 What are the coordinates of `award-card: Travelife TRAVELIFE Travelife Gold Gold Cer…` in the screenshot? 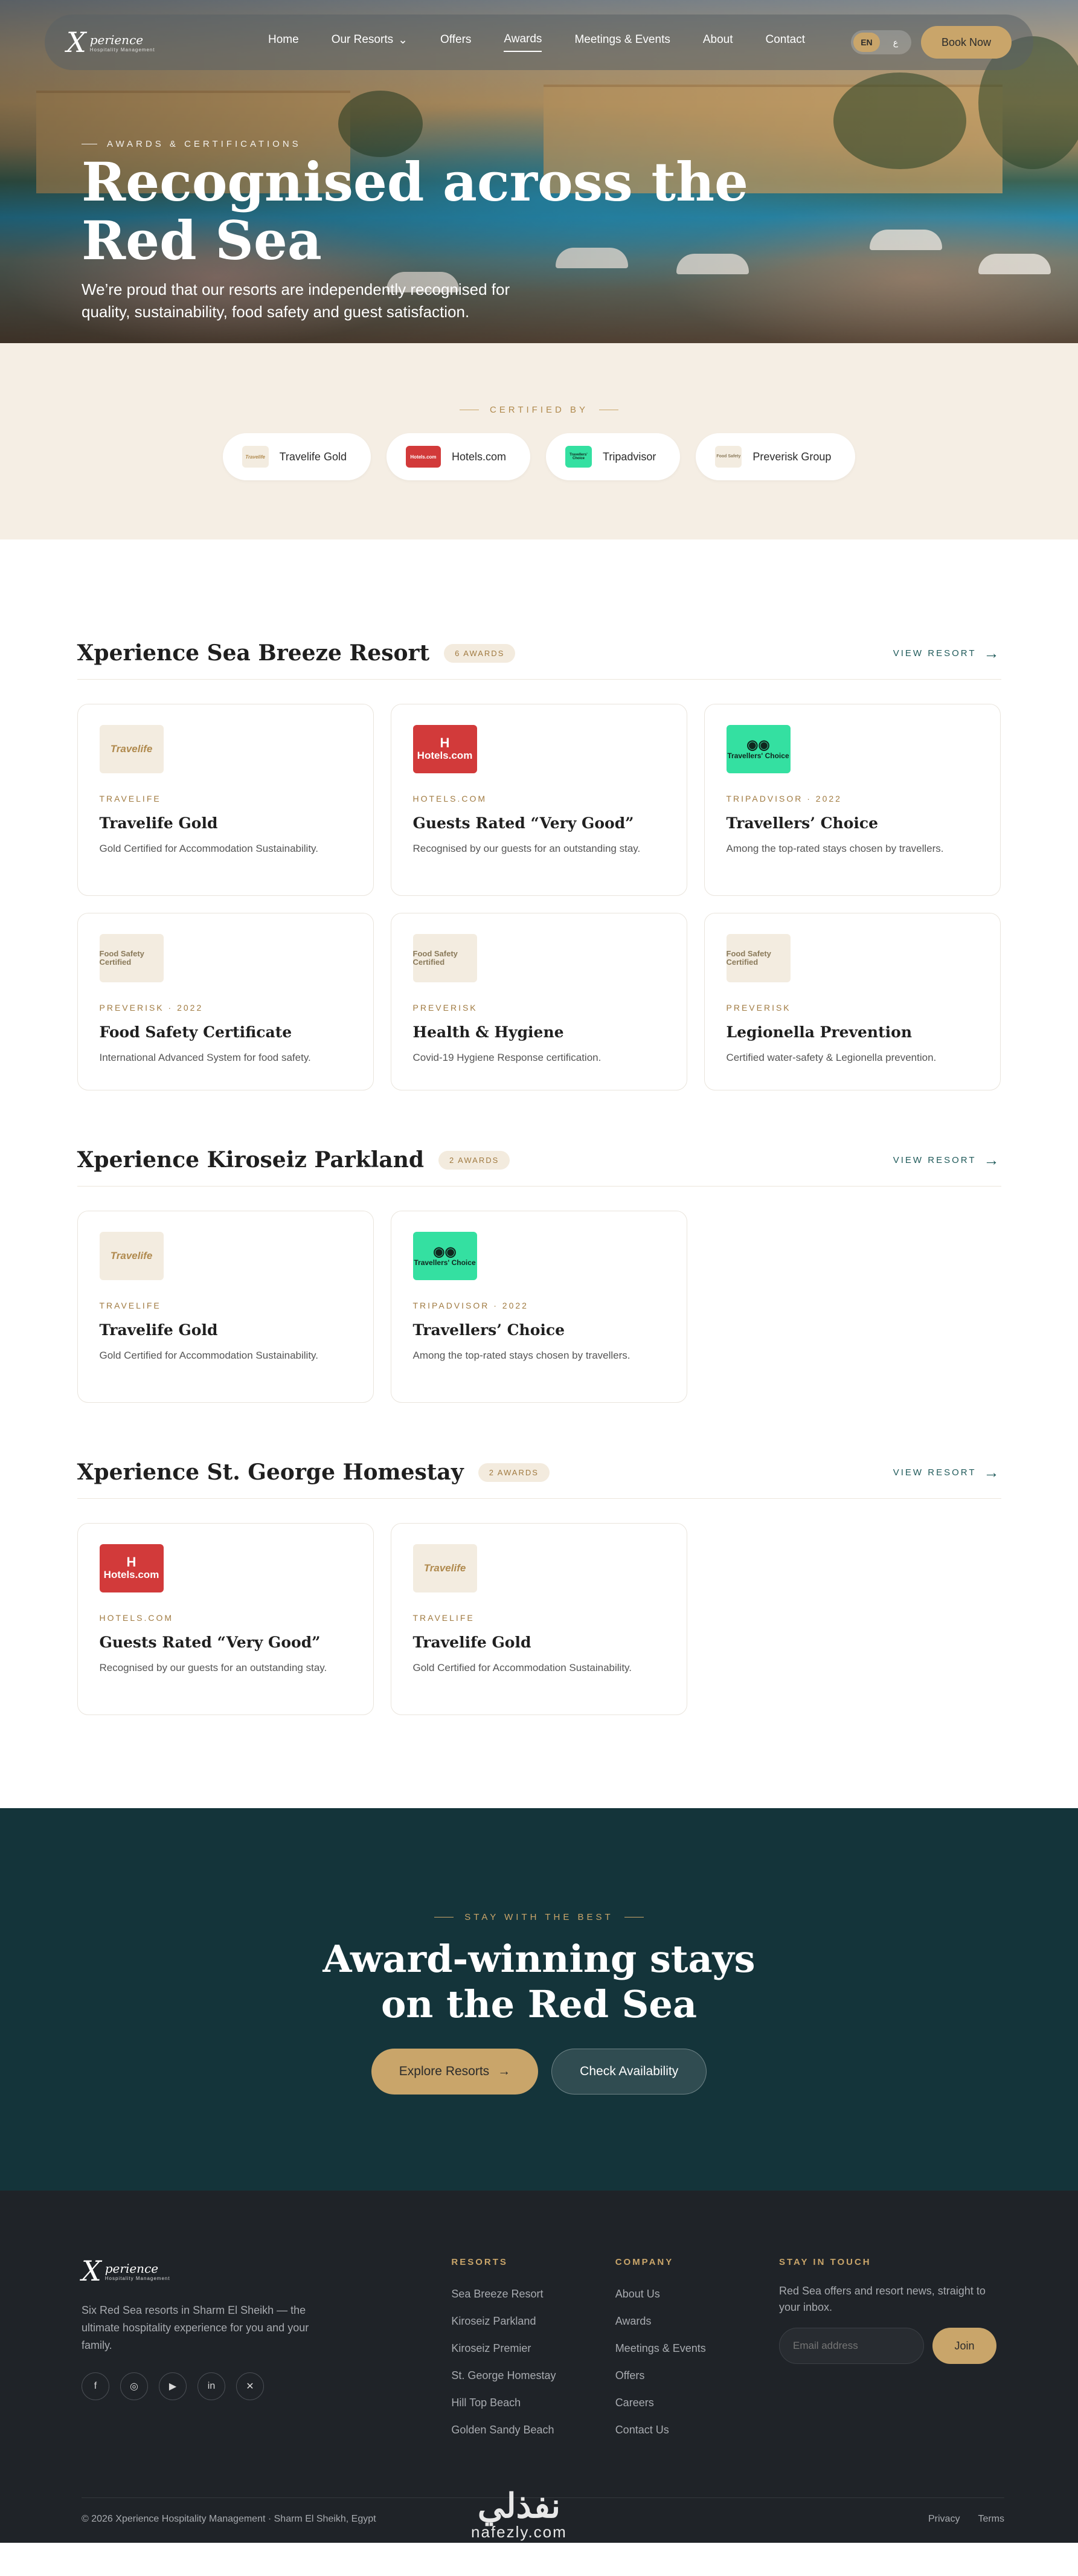 It's located at (538, 1619).